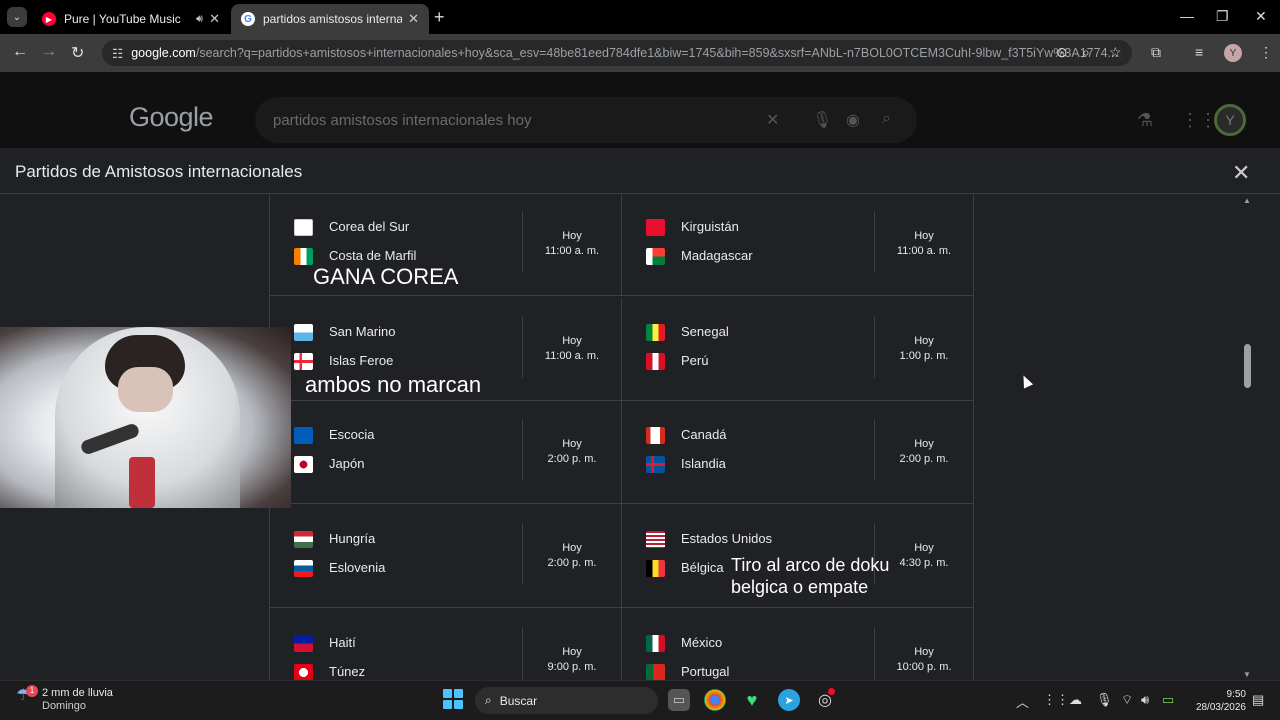 This screenshot has width=1280, height=720. What do you see at coordinates (1241, 173) in the screenshot?
I see `close-panel-icon: ✕` at bounding box center [1241, 173].